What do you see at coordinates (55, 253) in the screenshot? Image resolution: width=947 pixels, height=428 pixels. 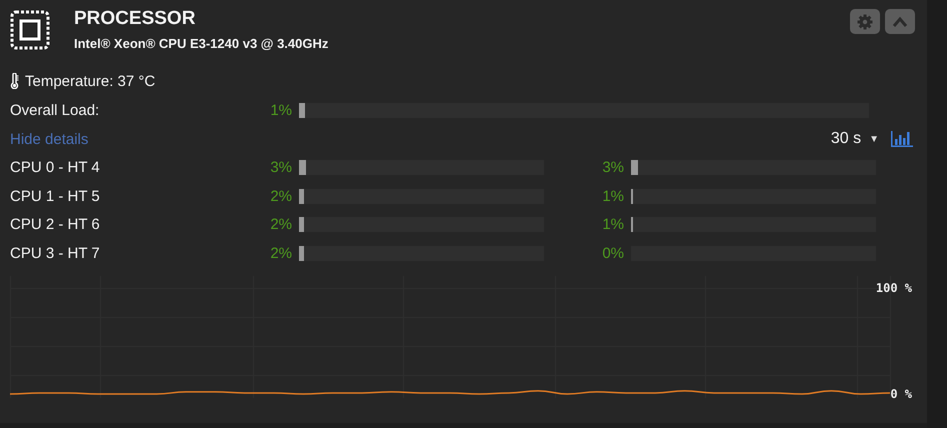 I see `cpu-label: CPU 3 - HT 7` at bounding box center [55, 253].